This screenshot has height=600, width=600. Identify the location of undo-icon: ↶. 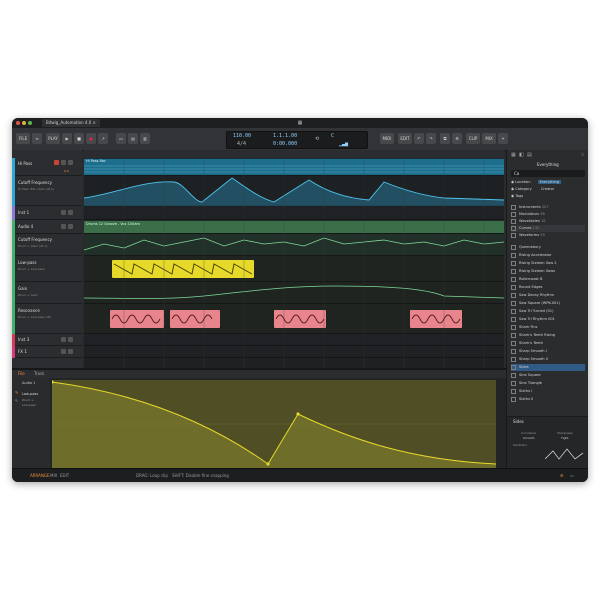
(419, 138).